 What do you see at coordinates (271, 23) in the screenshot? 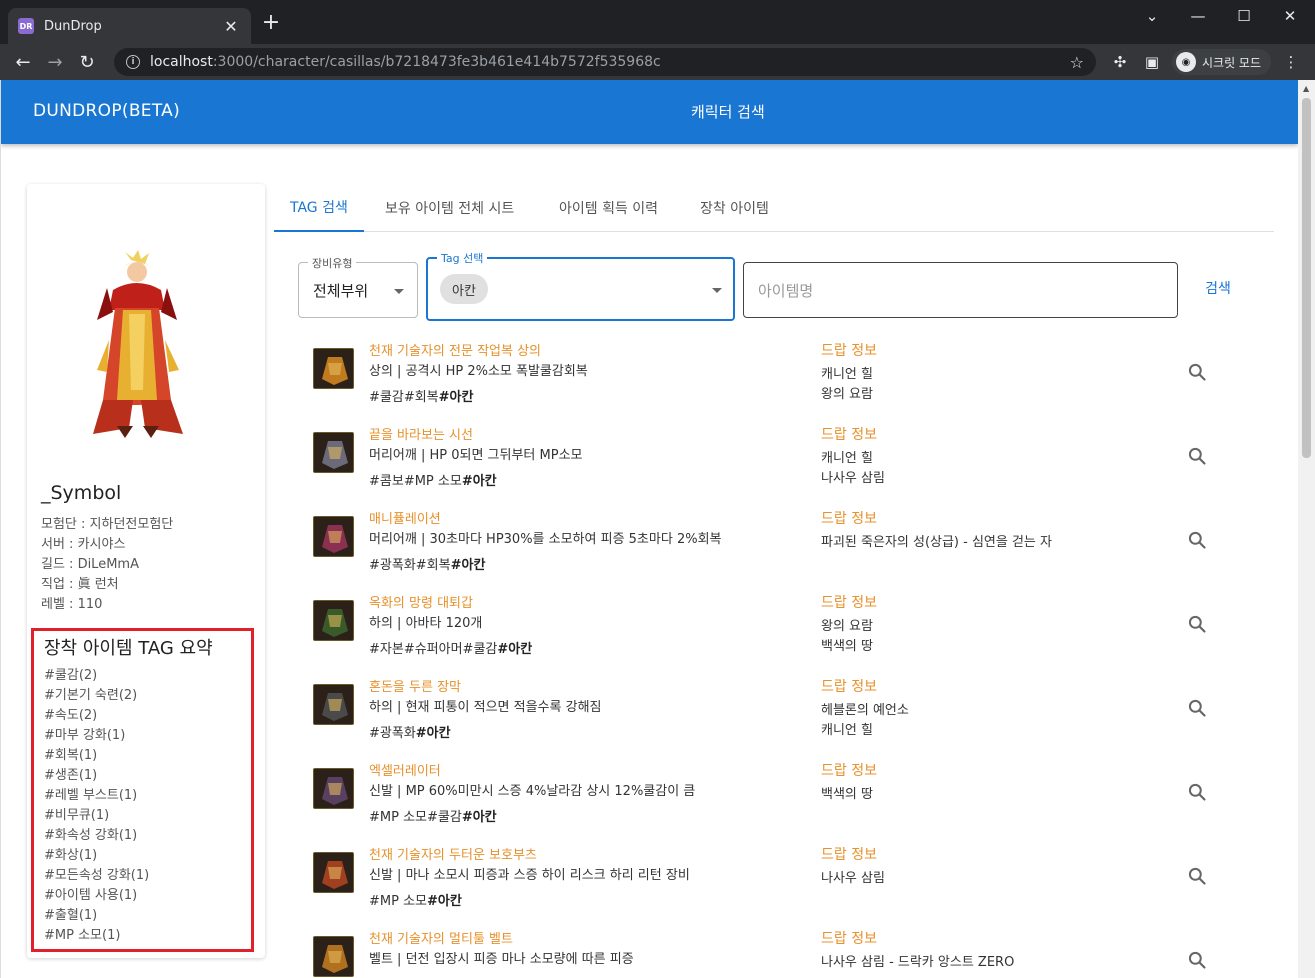
I see `new-tab-icon: +` at bounding box center [271, 23].